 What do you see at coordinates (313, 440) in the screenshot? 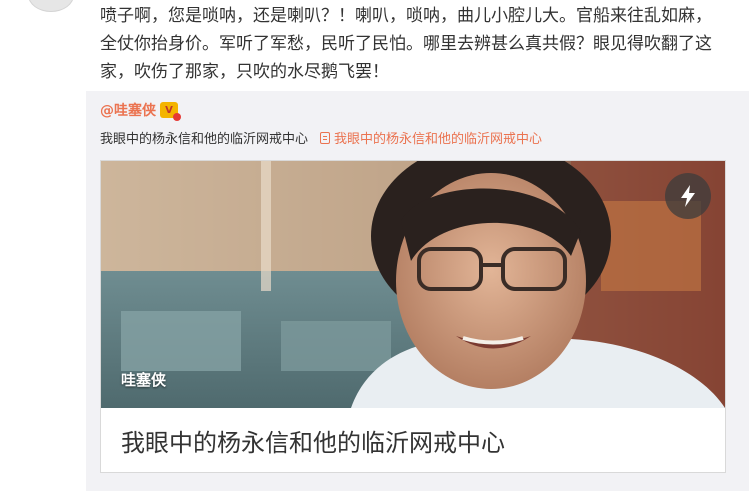
I see `article-card-title: 我眼中的杨永信和他的临沂网戒中心` at bounding box center [313, 440].